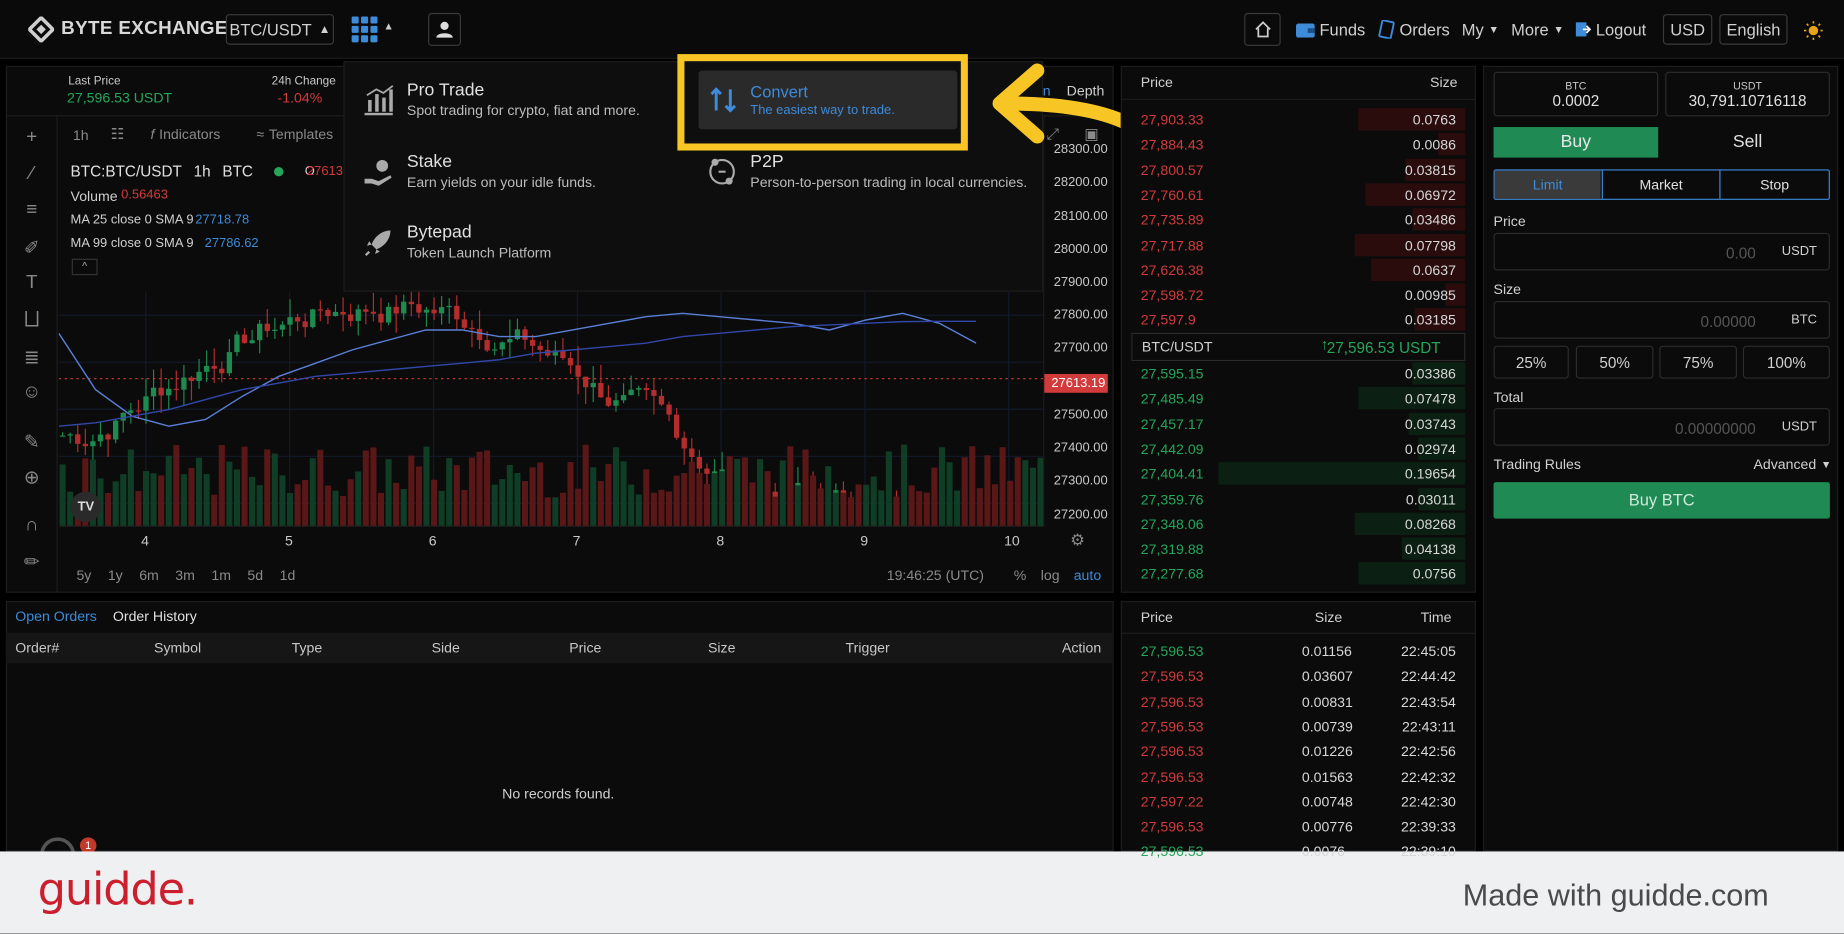 The height and width of the screenshot is (934, 1844). I want to click on last-price-value: 27,596.53 USDT, so click(120, 97).